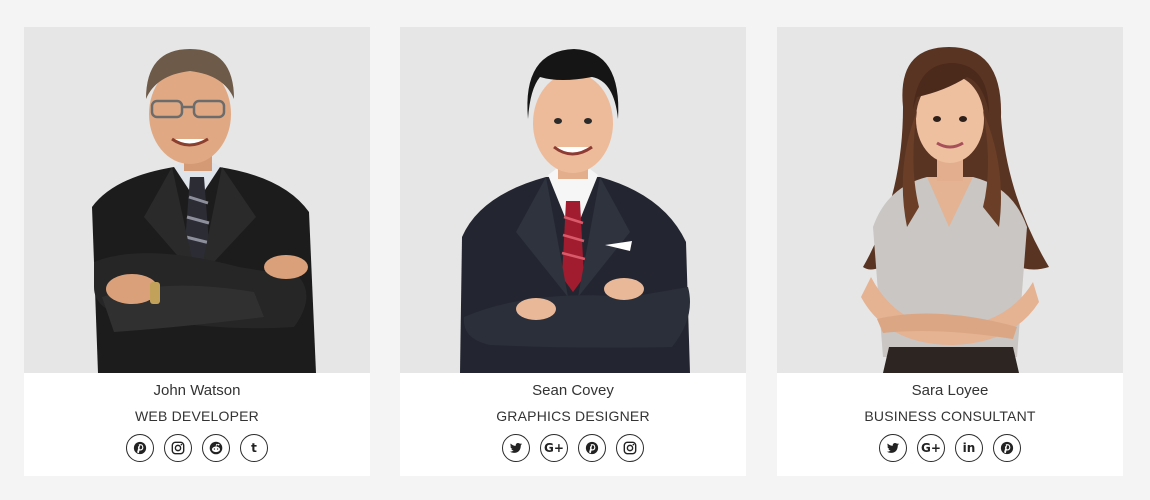 The height and width of the screenshot is (500, 1150). I want to click on member-role: BUSINESS CONSULTANT, so click(950, 416).